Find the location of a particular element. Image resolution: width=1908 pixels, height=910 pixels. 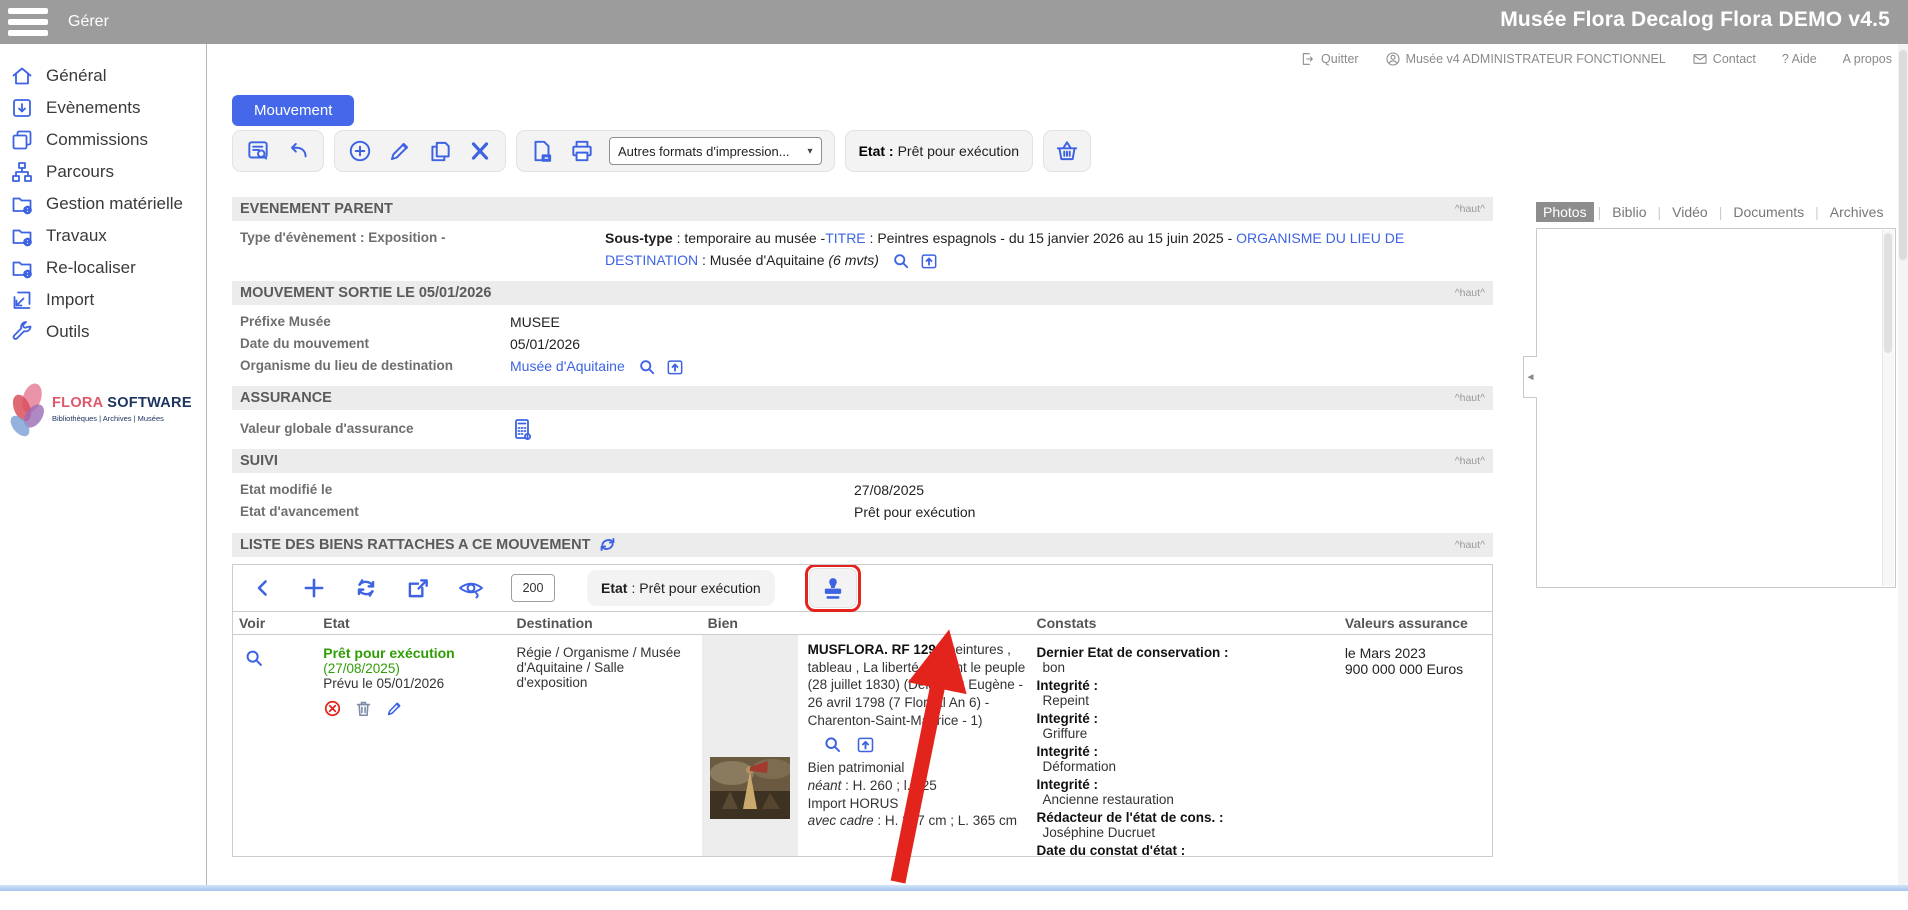

result-count-input is located at coordinates (533, 587).